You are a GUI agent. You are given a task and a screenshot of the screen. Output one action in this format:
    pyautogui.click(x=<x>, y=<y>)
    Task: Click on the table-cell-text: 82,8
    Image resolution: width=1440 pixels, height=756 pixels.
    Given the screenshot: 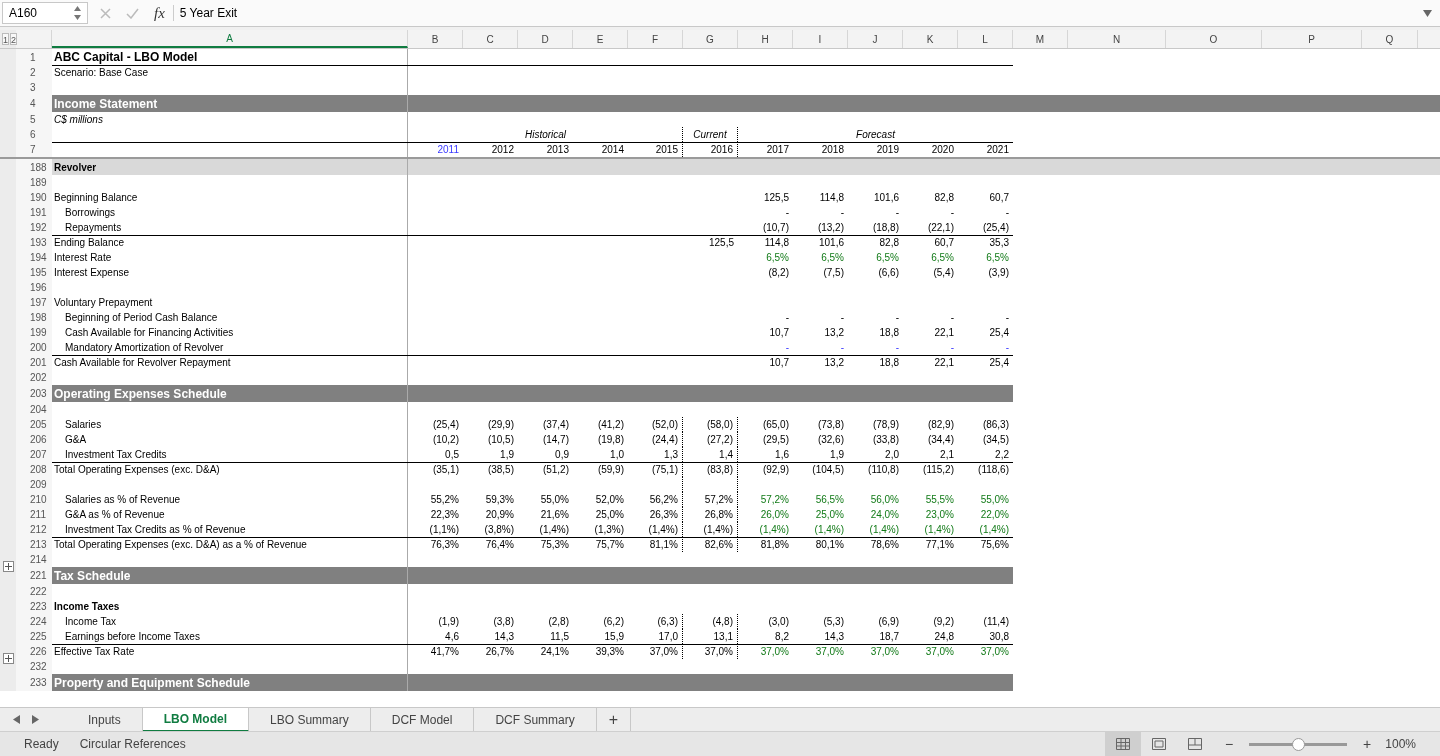 What is the action you would take?
    pyautogui.click(x=944, y=198)
    